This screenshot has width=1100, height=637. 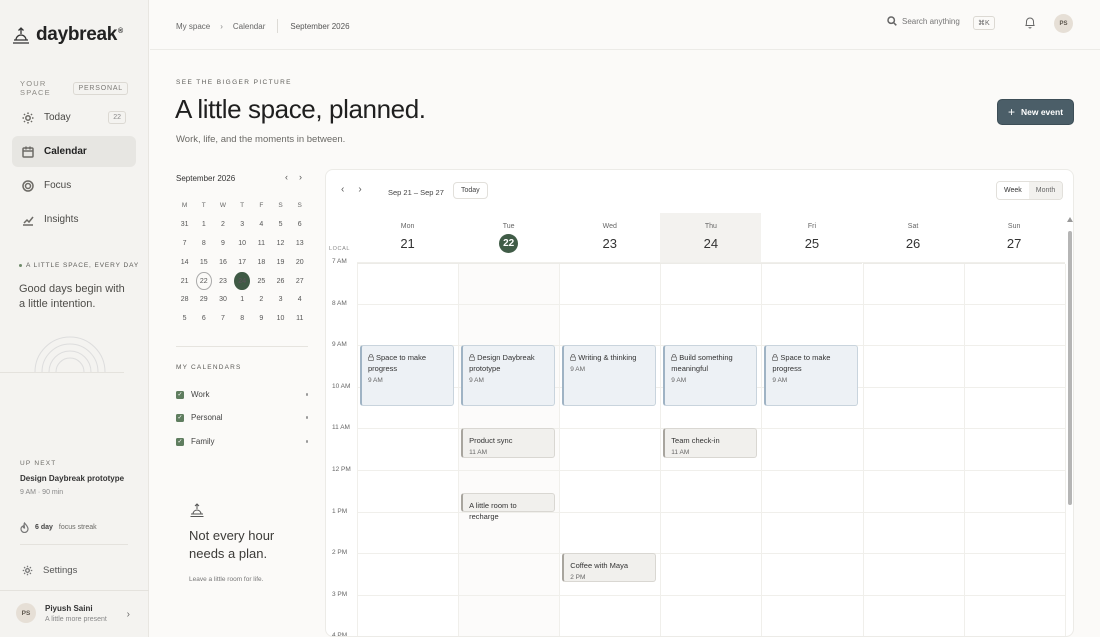 I want to click on day-column-header: Wed 23, so click(x=610, y=238).